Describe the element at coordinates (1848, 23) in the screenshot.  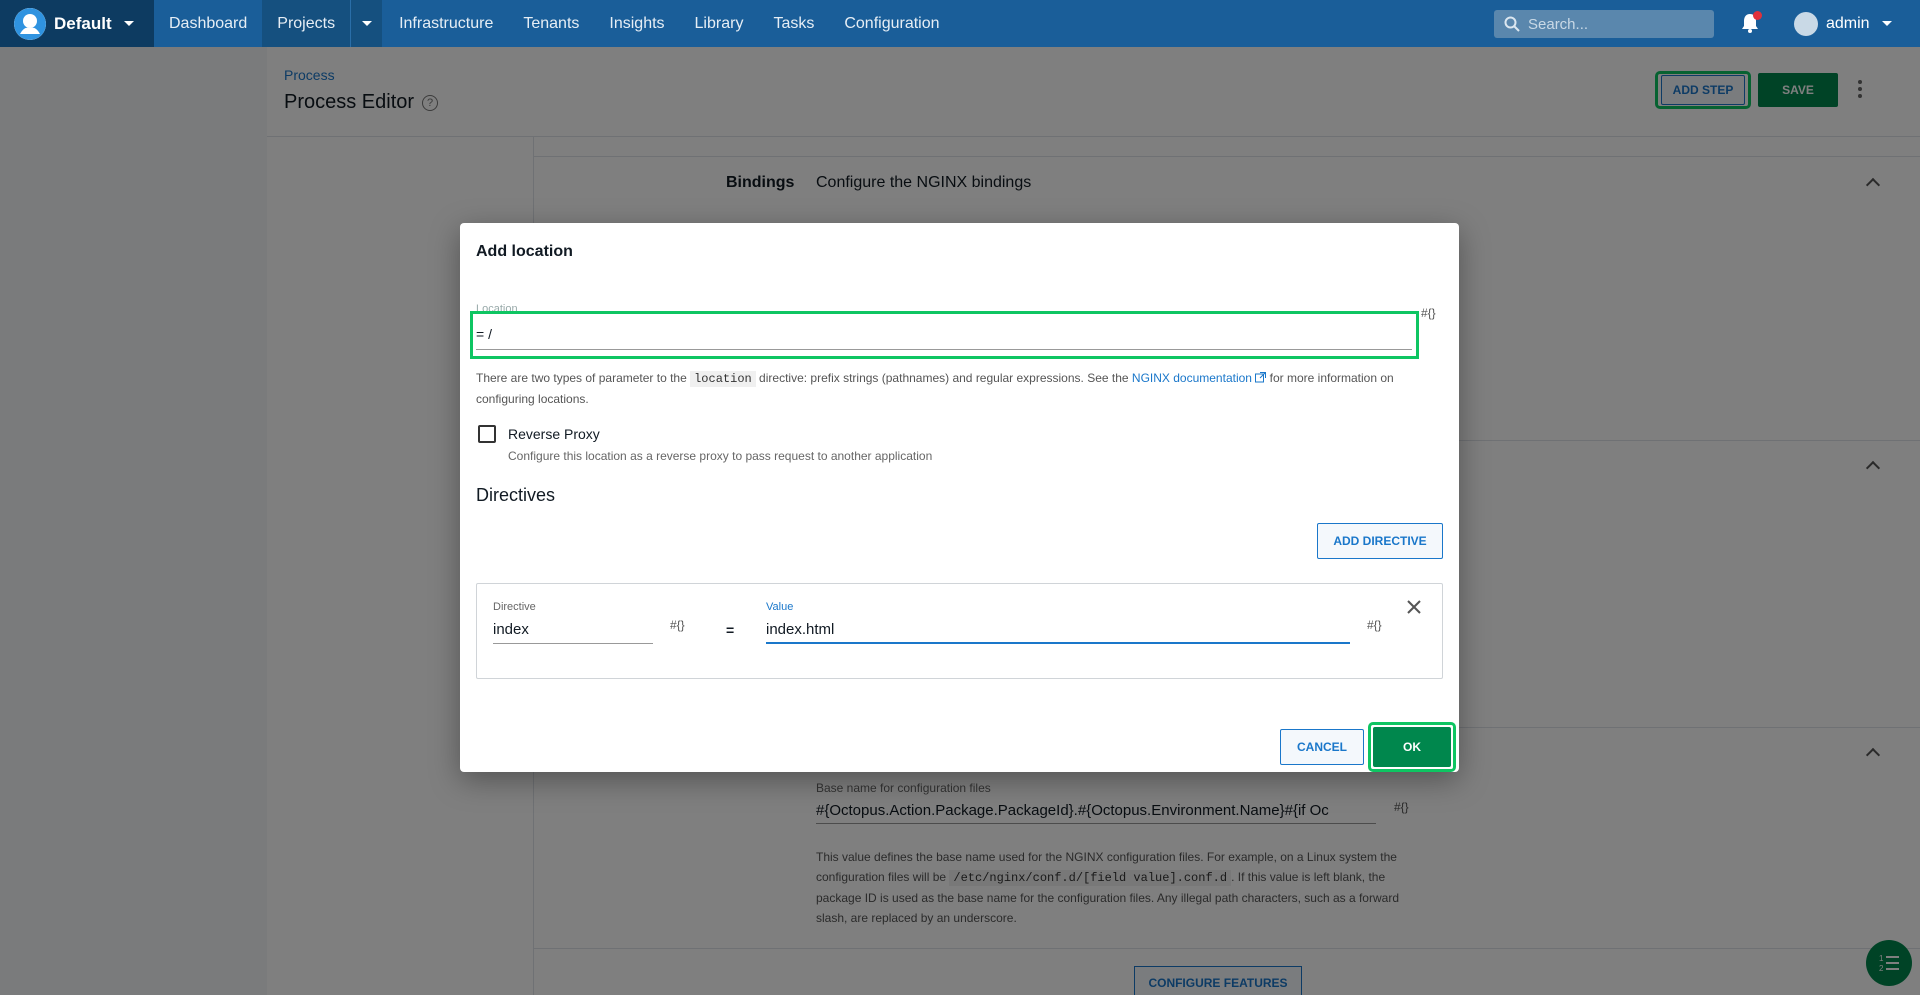
I see `user-name: admin` at that location.